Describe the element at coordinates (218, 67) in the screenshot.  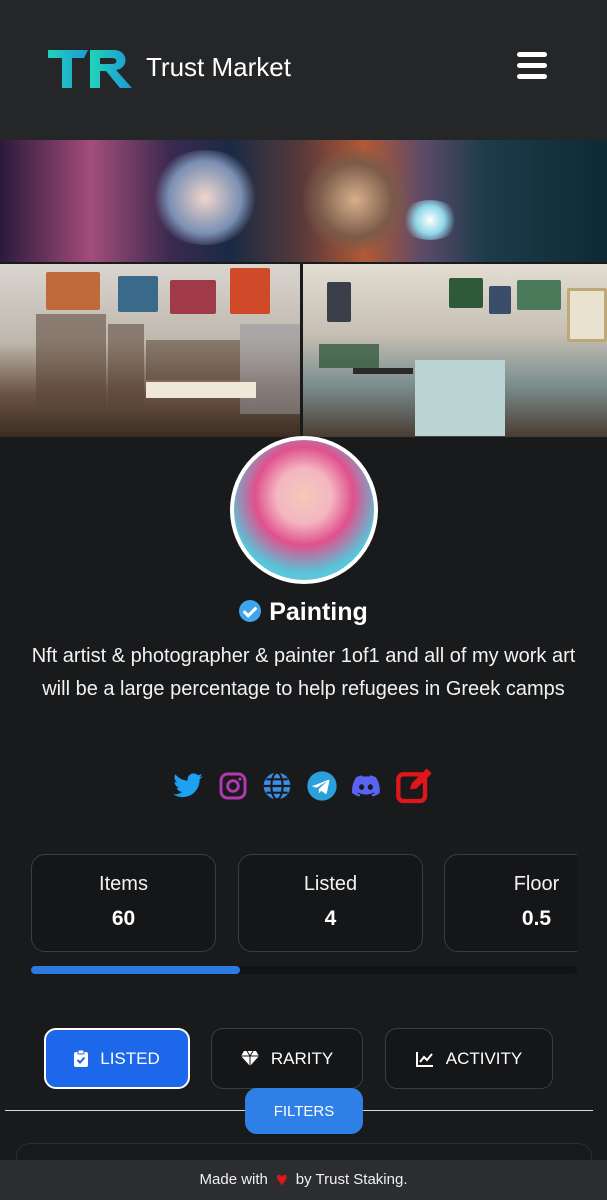
I see `app-title: Trust Market` at that location.